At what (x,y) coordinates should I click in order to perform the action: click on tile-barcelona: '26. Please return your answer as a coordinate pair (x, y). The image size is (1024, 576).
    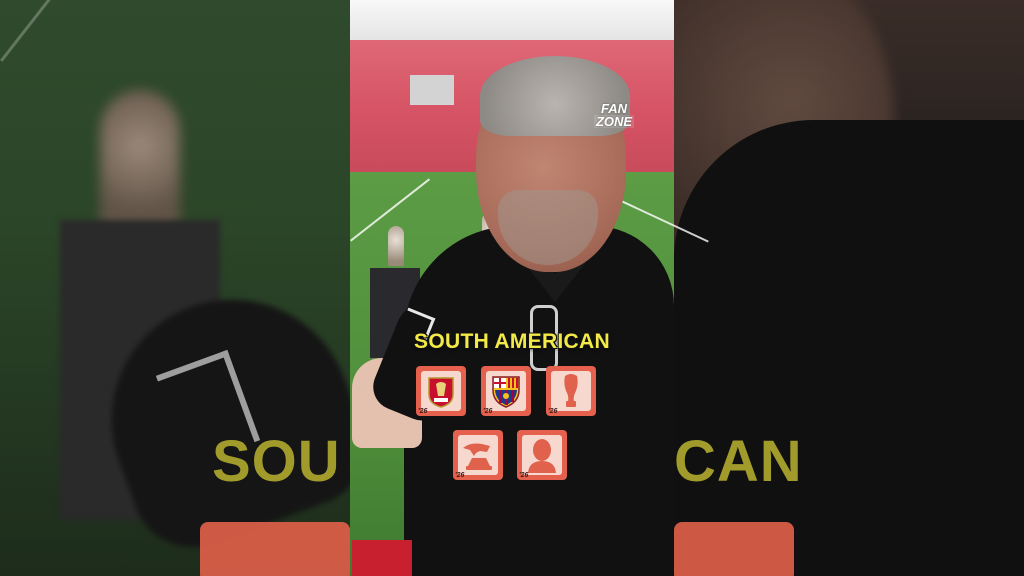
    Looking at the image, I should click on (506, 391).